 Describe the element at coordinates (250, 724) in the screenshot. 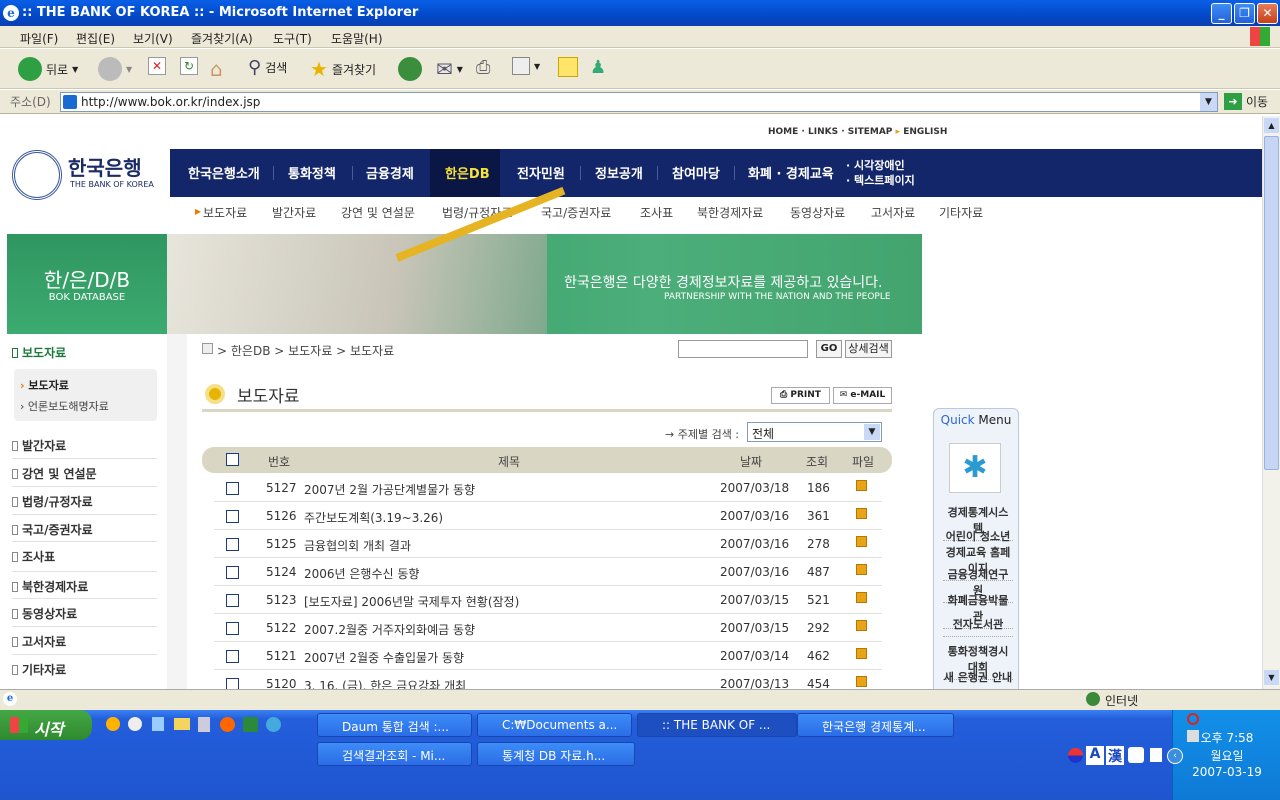

I see `app-green-icon` at that location.